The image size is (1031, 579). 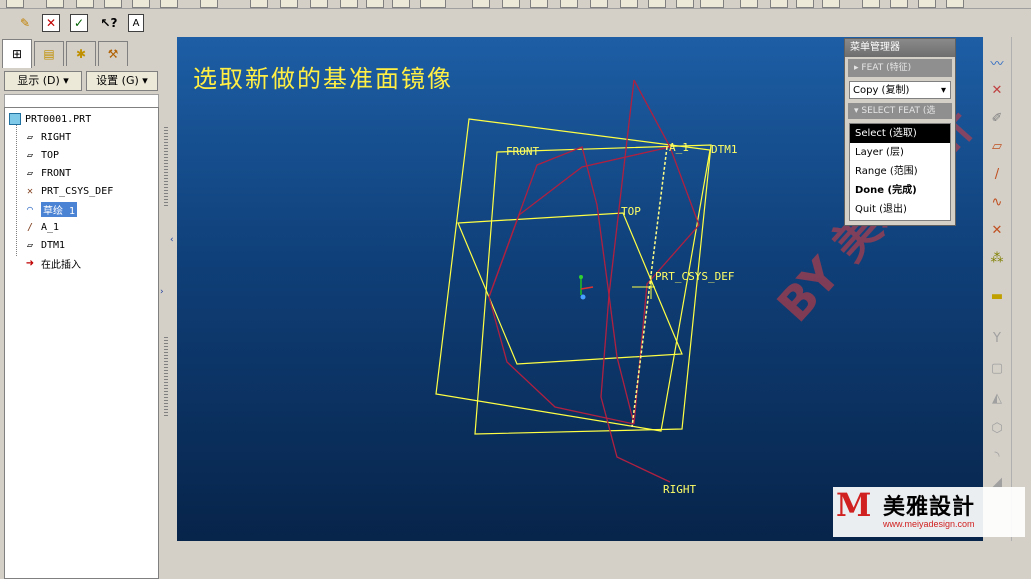 I want to click on datum-csys-icon: ✕, so click(x=997, y=230).